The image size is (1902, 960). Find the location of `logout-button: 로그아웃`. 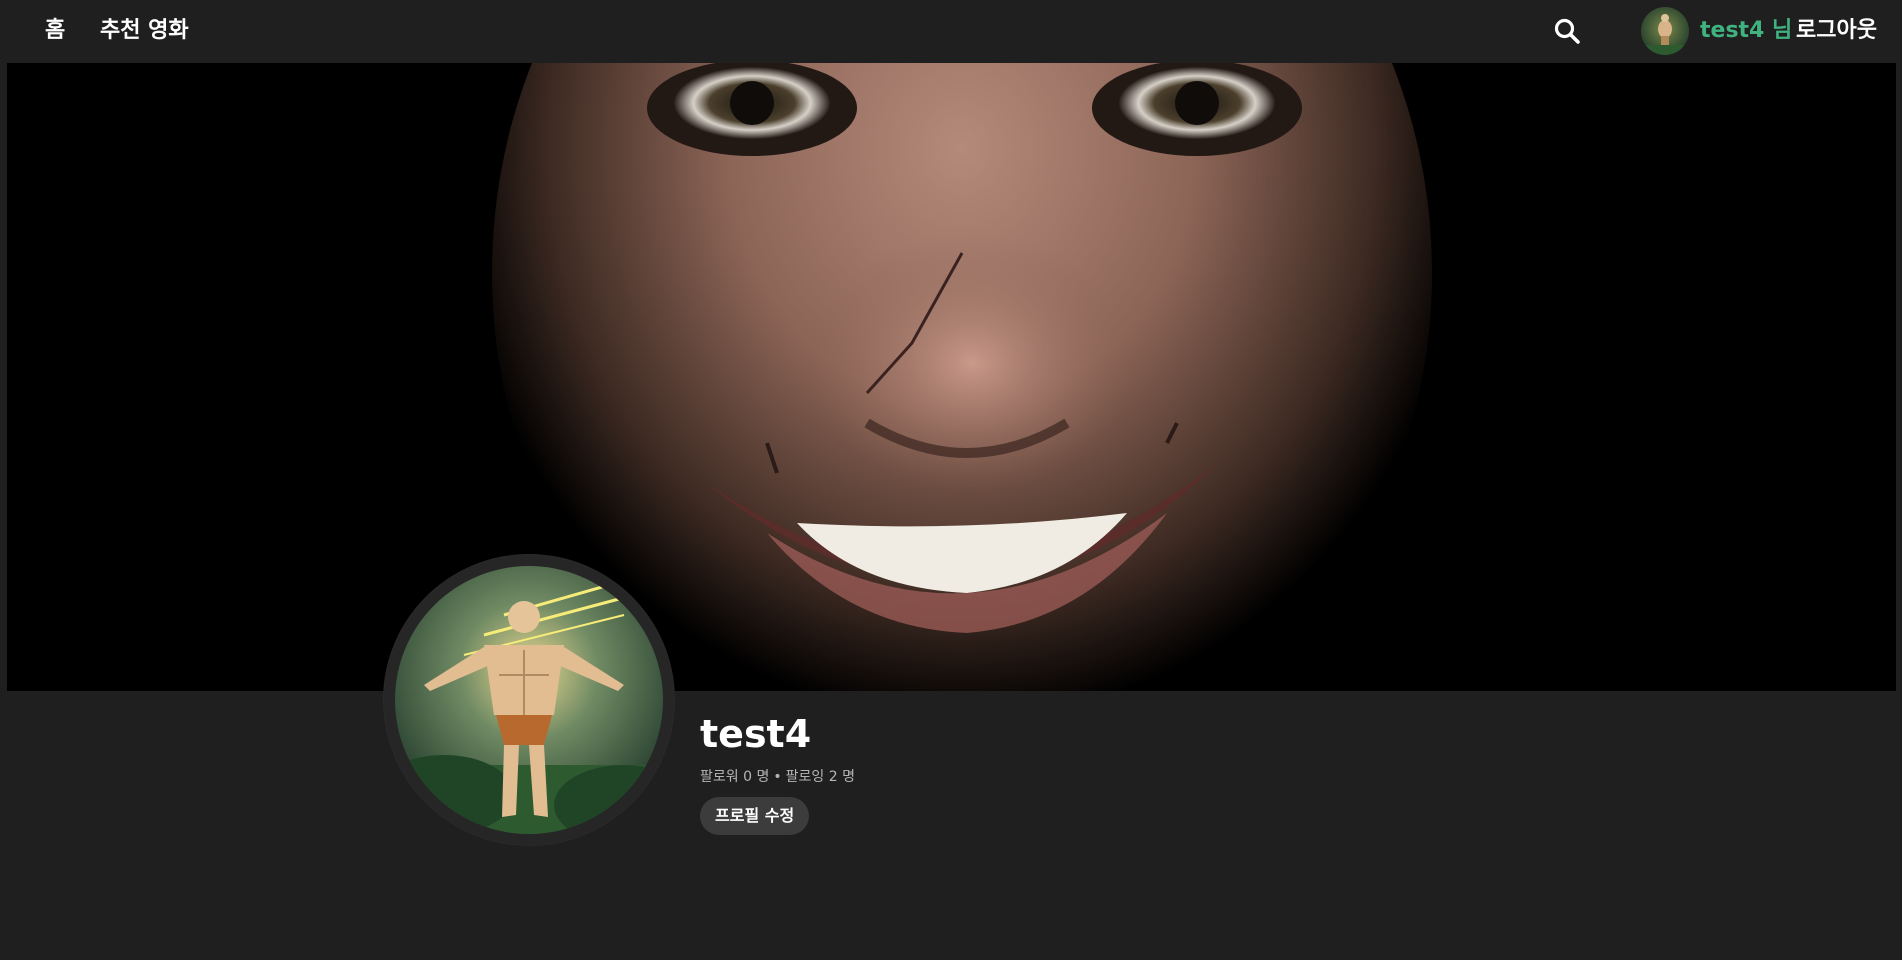

logout-button: 로그아웃 is located at coordinates (1836, 31).